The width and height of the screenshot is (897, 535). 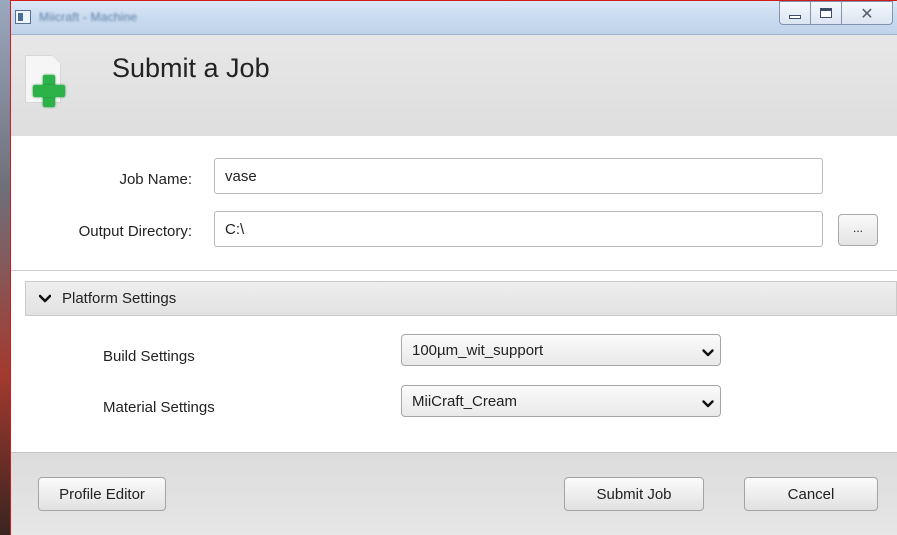 I want to click on maximize-icon, so click(x=826, y=13).